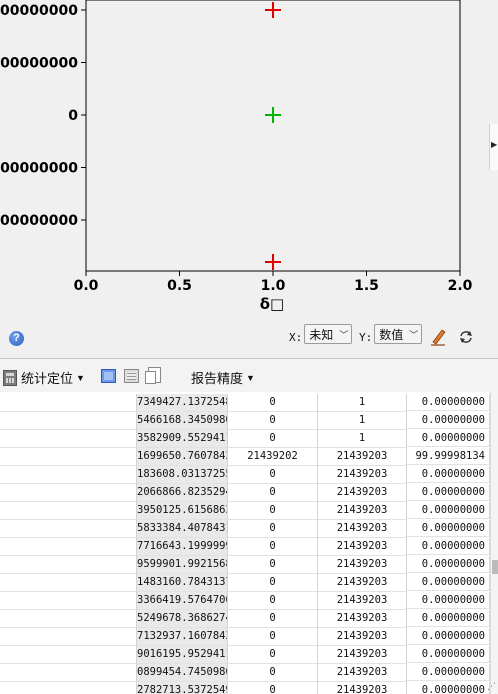  Describe the element at coordinates (466, 337) in the screenshot. I see `refresh-icon` at that location.